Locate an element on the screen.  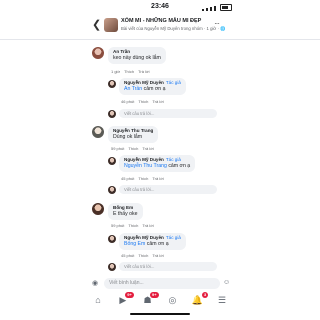
tab-menu: ☰ is located at coordinates (222, 300).